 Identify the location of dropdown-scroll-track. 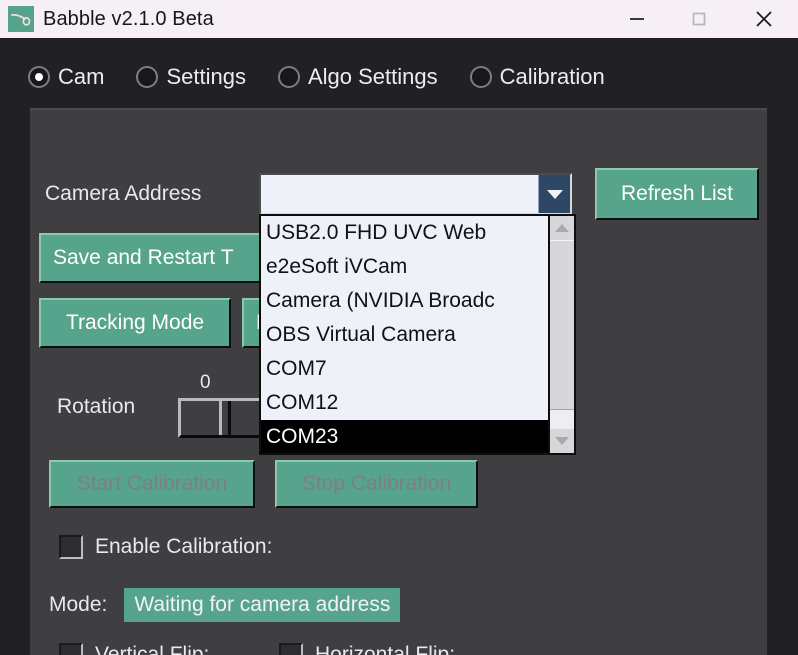
(562, 334).